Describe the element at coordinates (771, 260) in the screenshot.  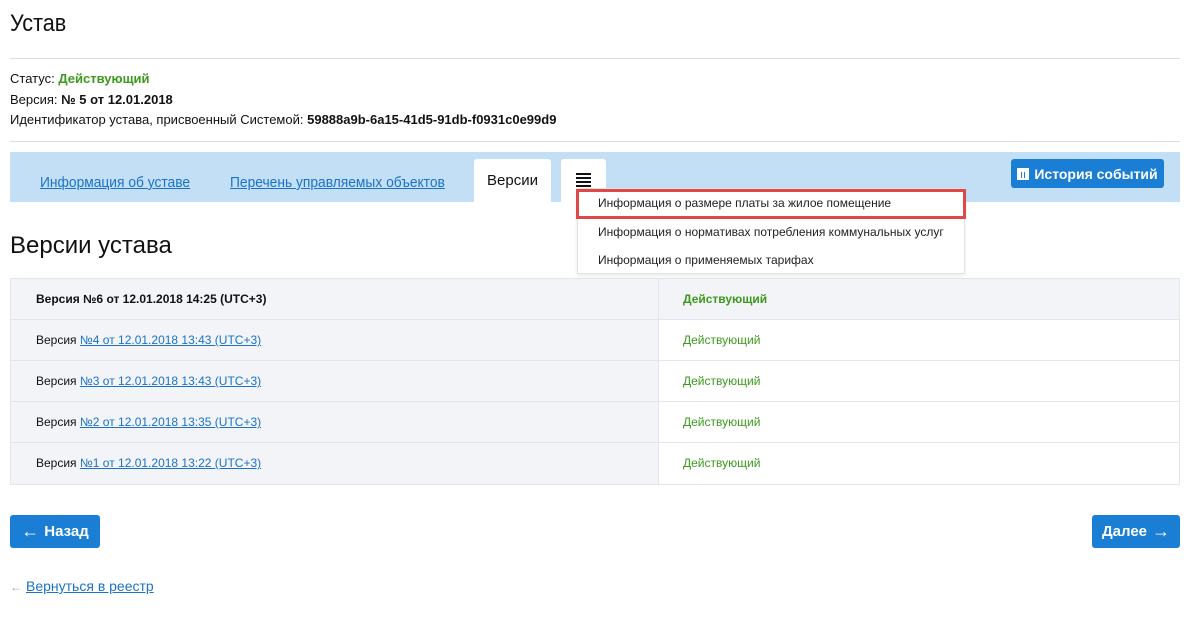
I see `menu-item-tariffs: Информация о применяемых тарифах` at that location.